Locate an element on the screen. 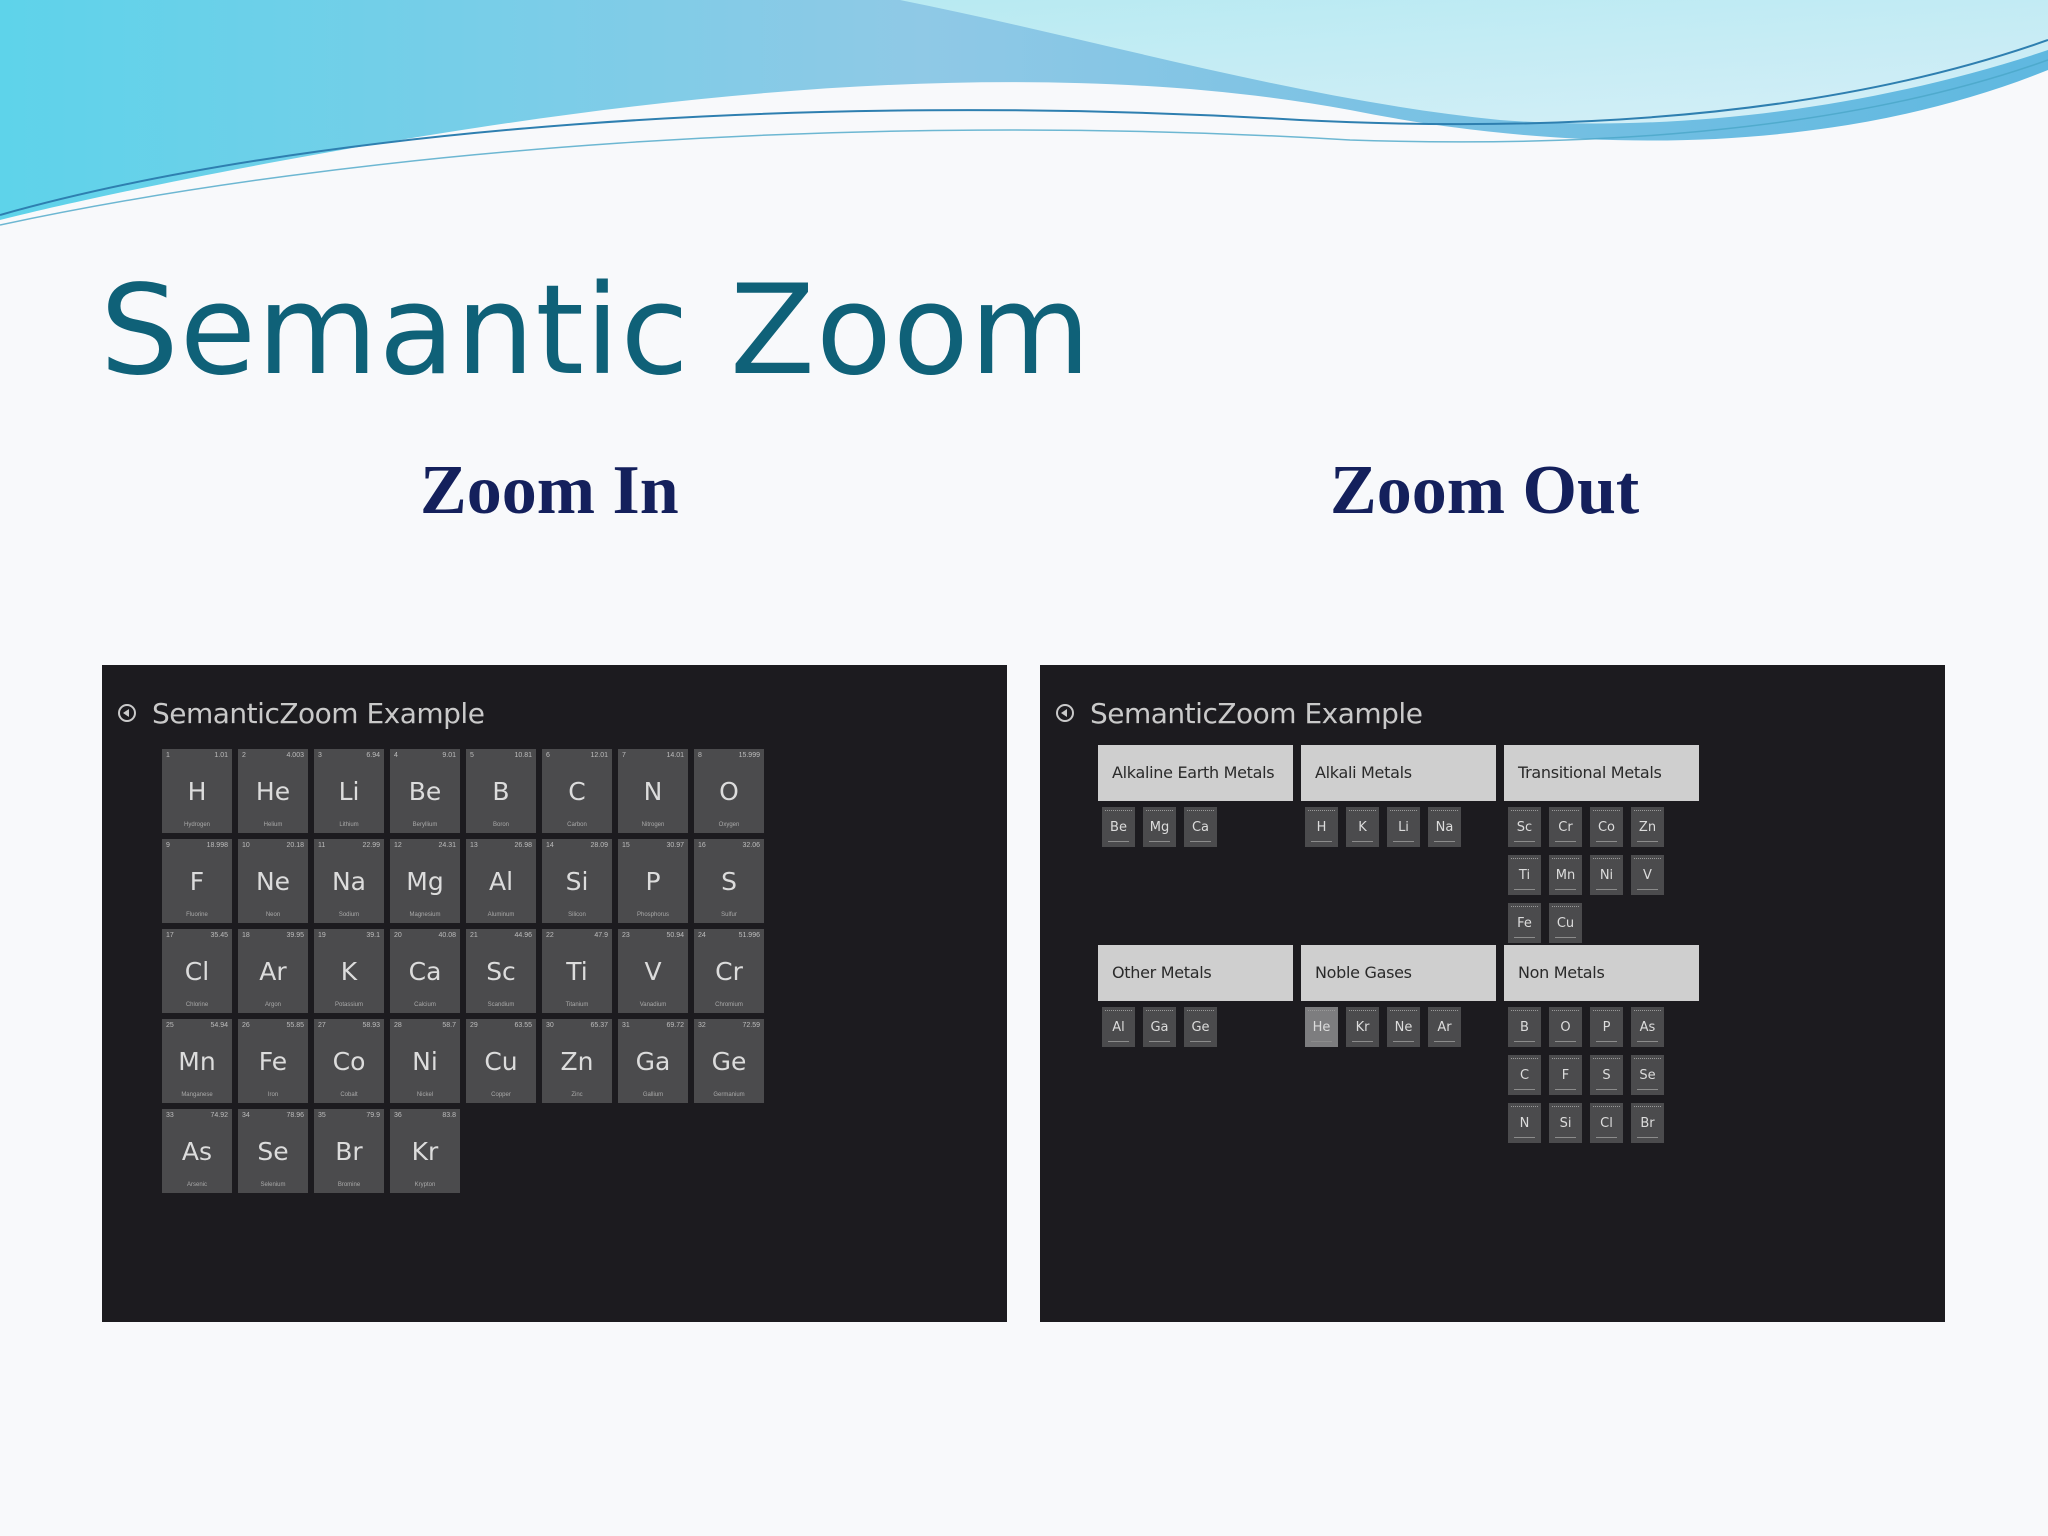  mini-element-tile: Al is located at coordinates (1118, 1027).